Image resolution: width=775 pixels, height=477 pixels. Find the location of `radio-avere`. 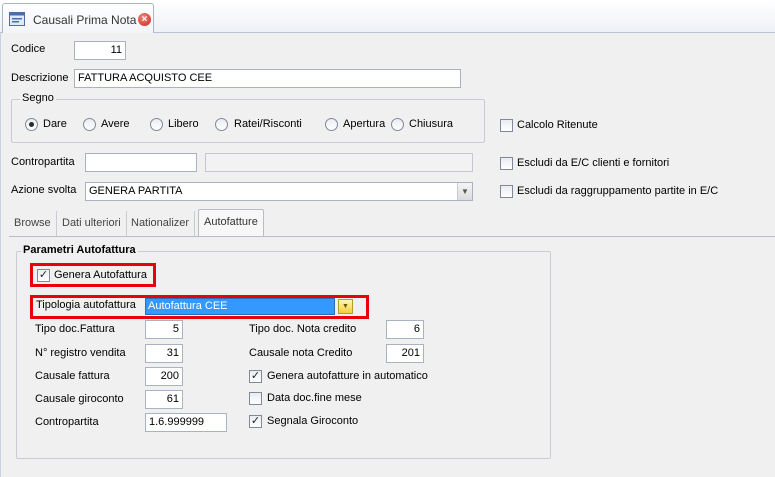

radio-avere is located at coordinates (89, 124).